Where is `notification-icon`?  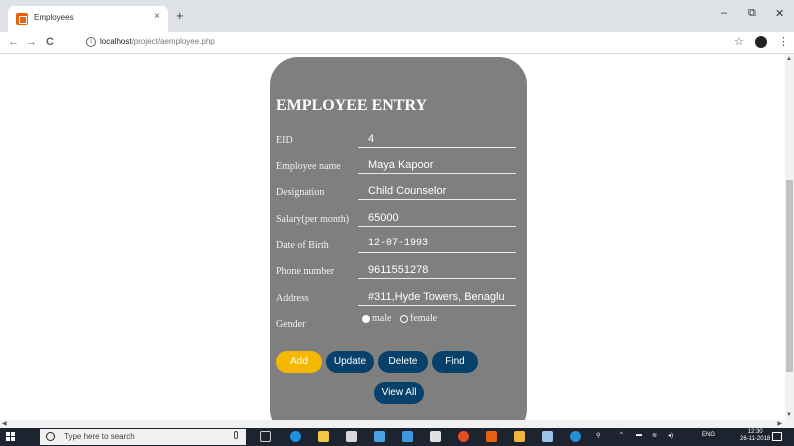
notification-icon is located at coordinates (777, 436).